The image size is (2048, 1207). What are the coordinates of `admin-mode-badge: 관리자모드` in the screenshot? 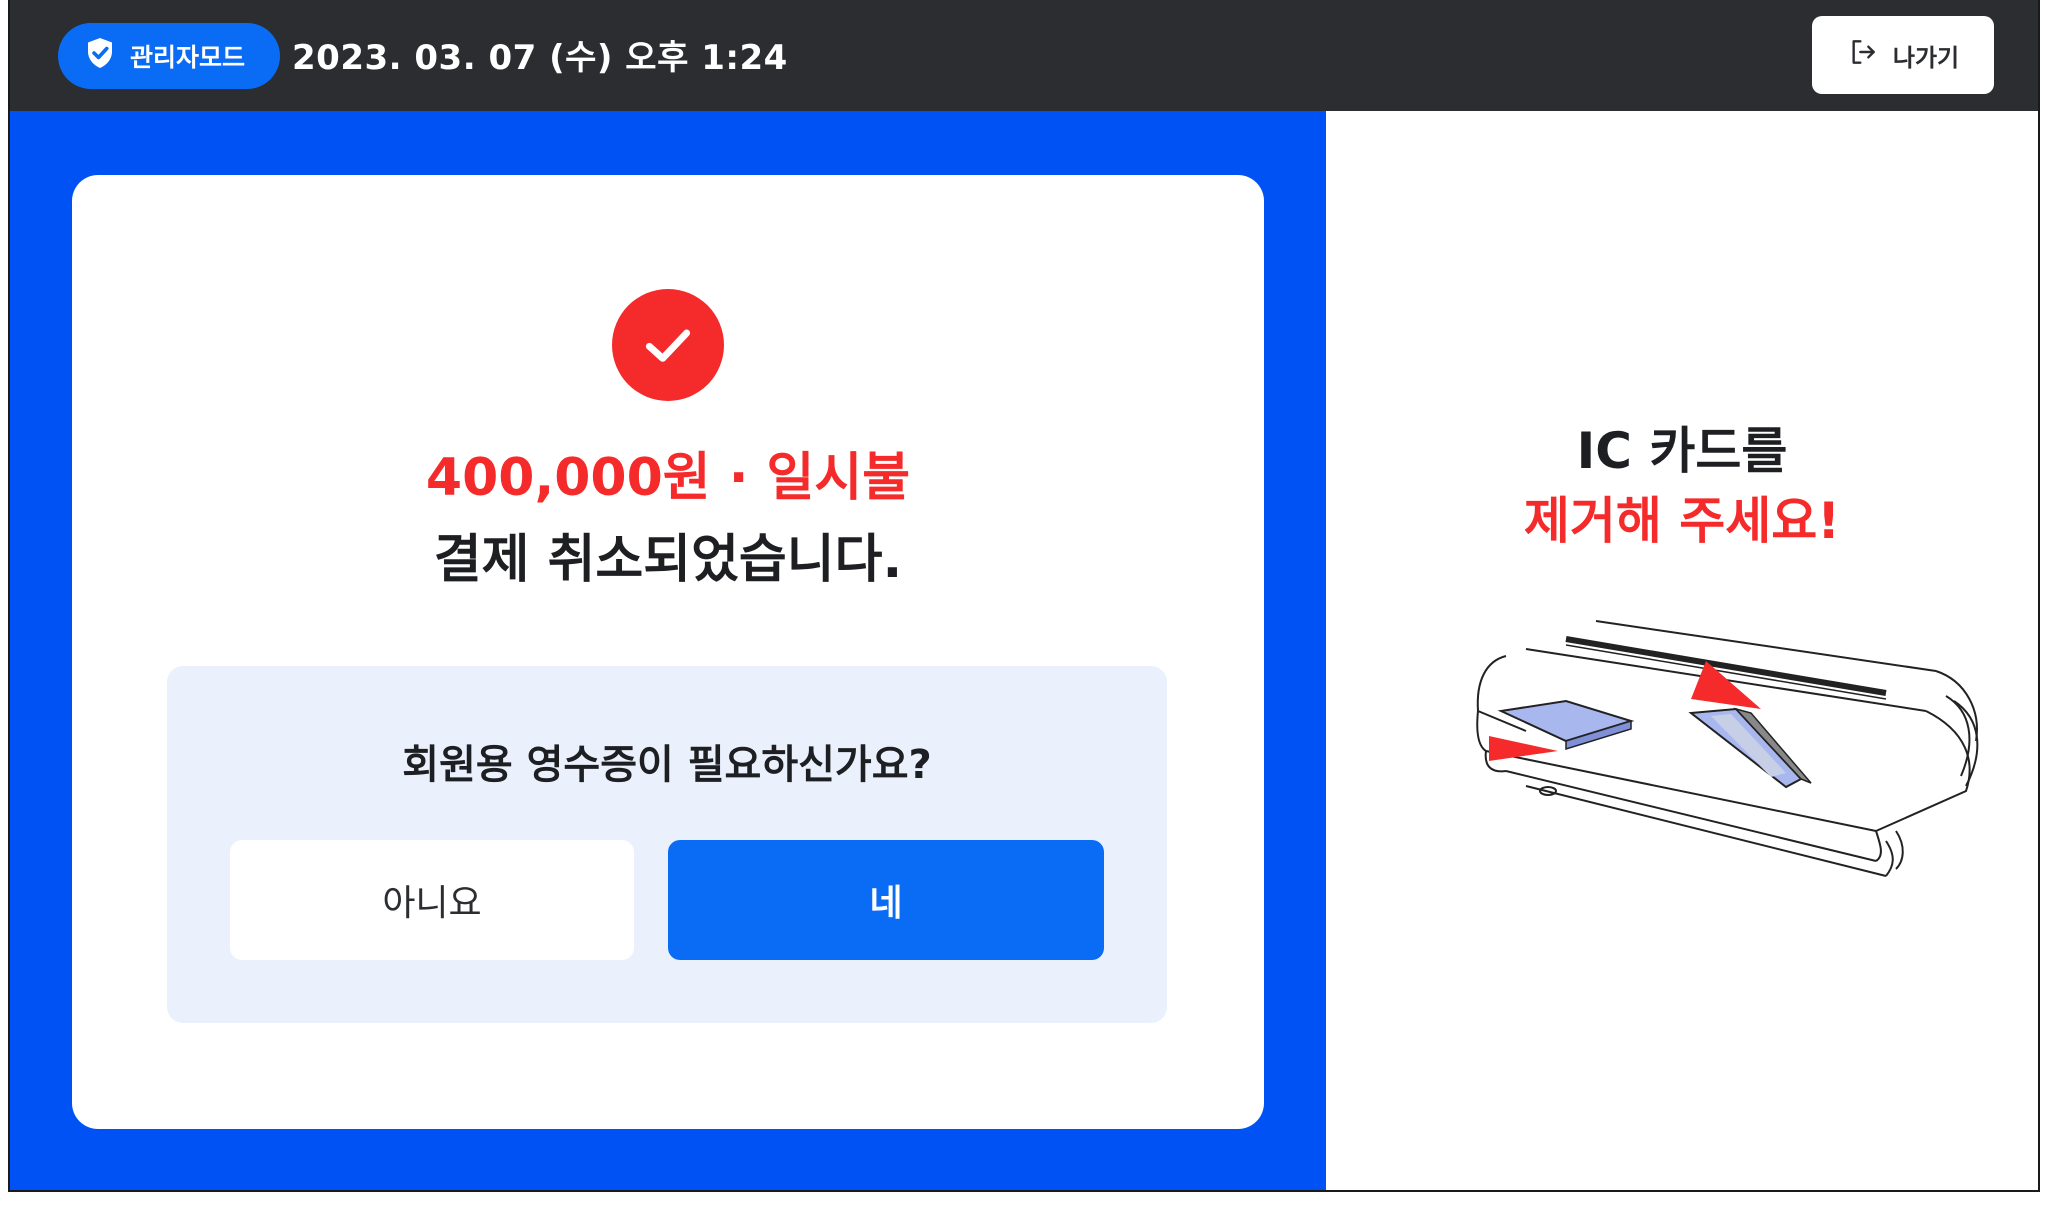 It's located at (169, 56).